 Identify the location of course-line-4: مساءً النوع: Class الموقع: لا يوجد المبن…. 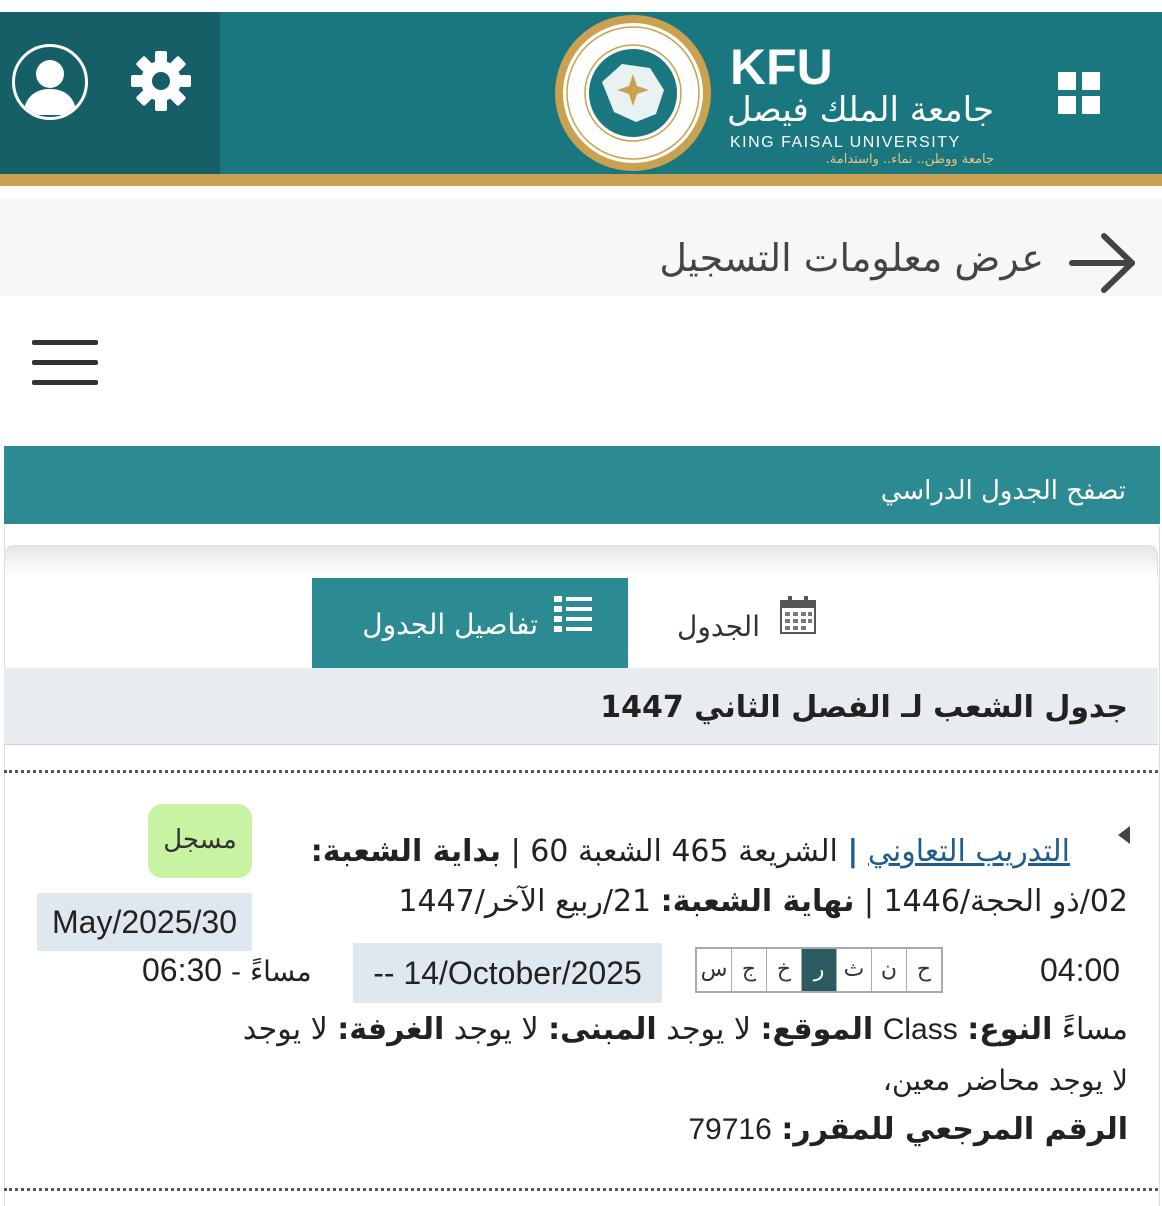
(685, 1029).